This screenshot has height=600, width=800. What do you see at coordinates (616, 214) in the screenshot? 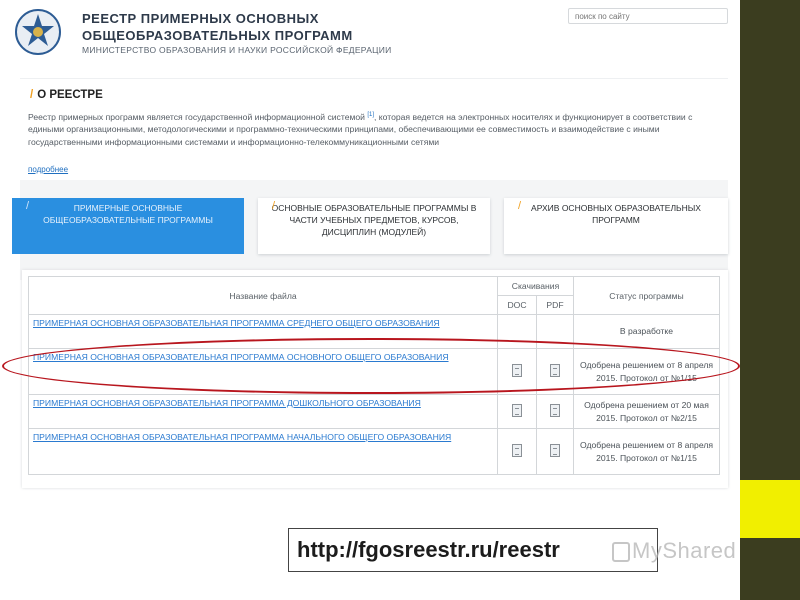
I see `tab-label: АРХИВ ОСНОВНЫХ ОБРАЗОВАТЕЛЬНЫХ ПРОГРАММ` at bounding box center [616, 214].